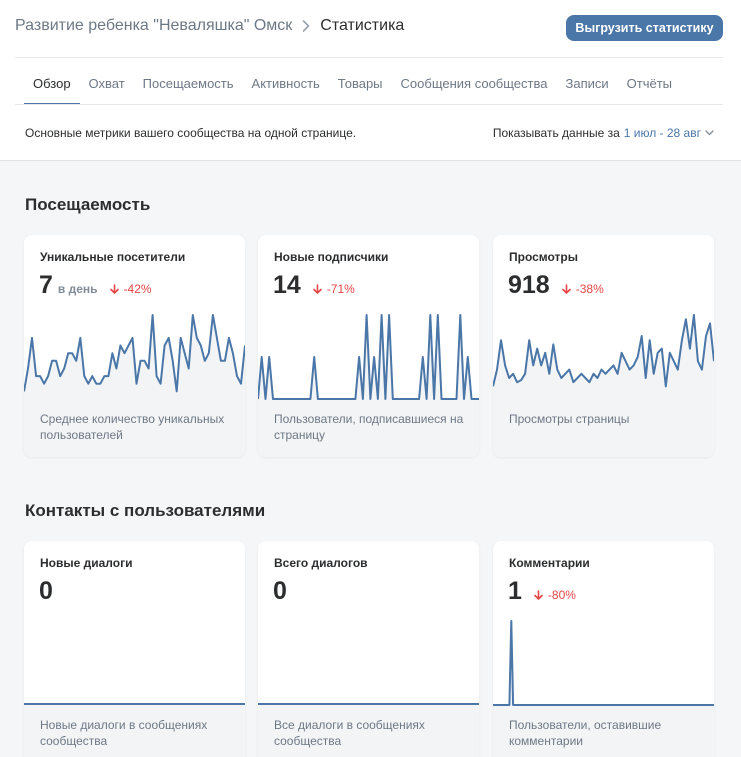  Describe the element at coordinates (644, 28) in the screenshot. I see `export-statistics-button: Выгрузить статистику` at that location.